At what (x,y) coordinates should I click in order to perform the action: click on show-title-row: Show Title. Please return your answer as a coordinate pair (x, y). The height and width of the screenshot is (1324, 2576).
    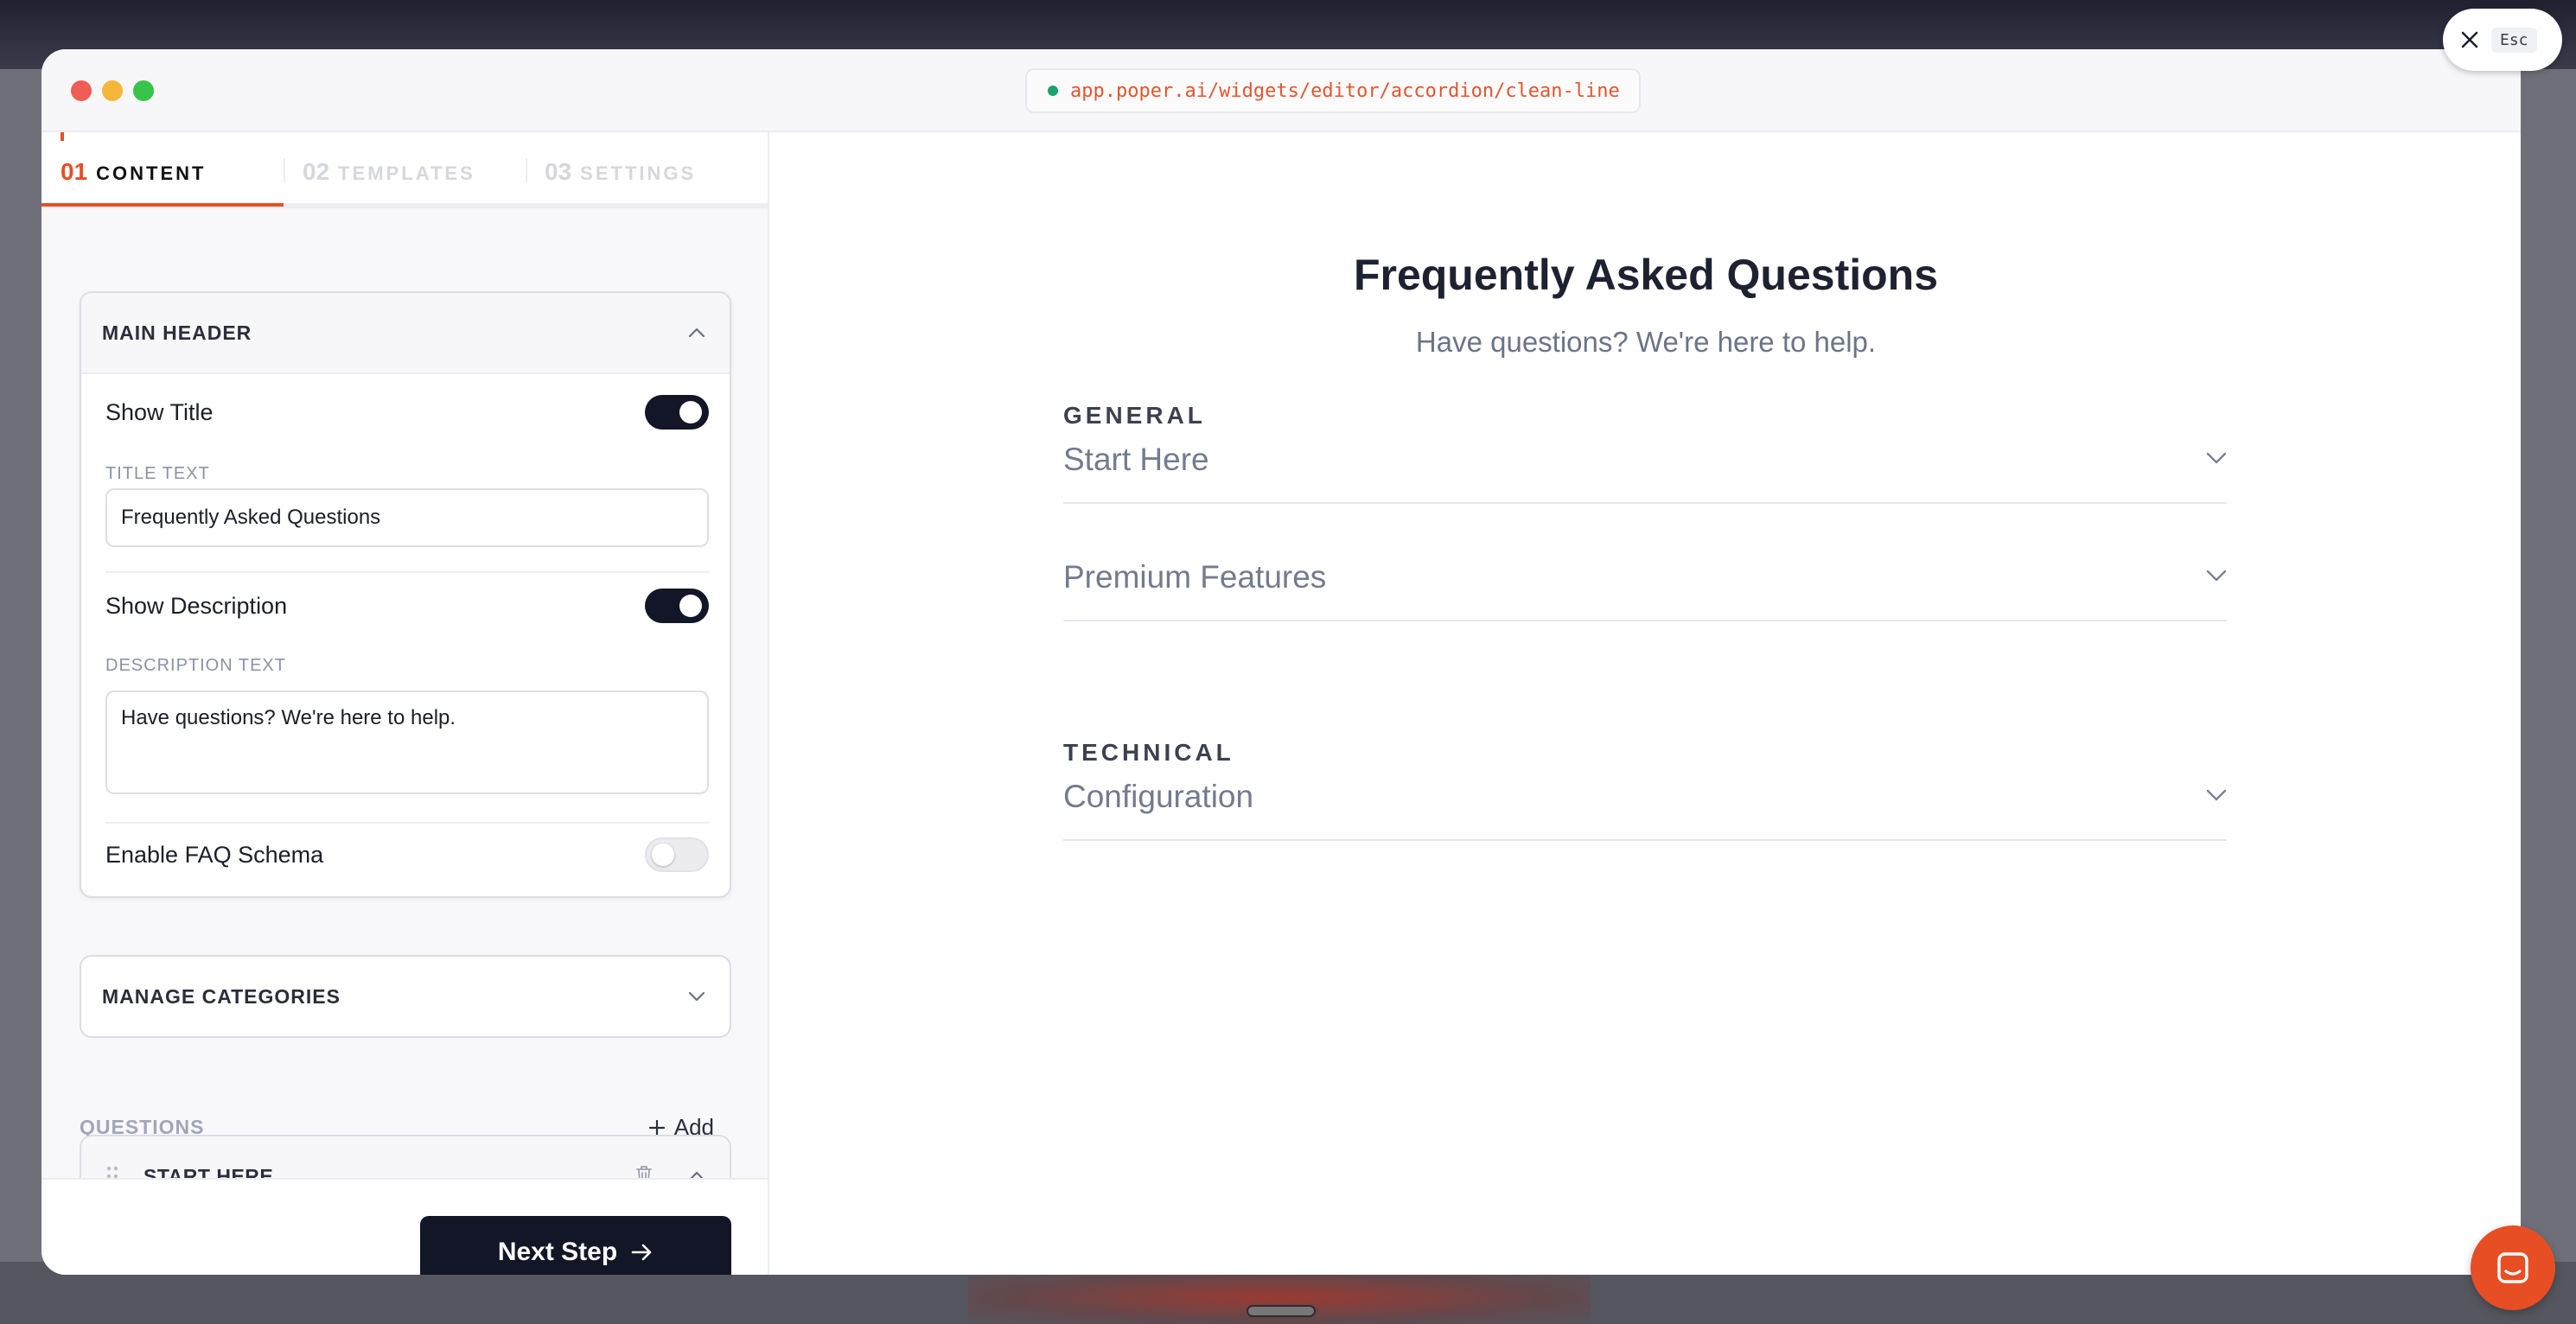
    Looking at the image, I should click on (407, 412).